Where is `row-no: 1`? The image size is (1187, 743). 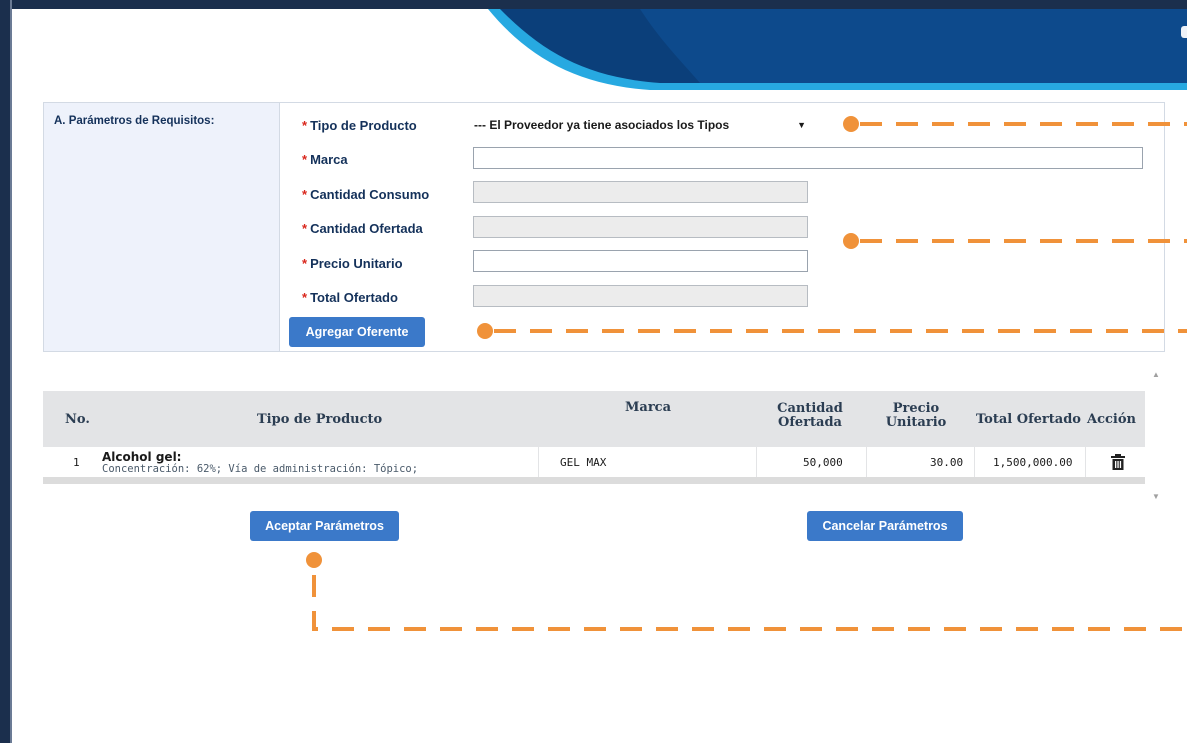 row-no: 1 is located at coordinates (76, 462).